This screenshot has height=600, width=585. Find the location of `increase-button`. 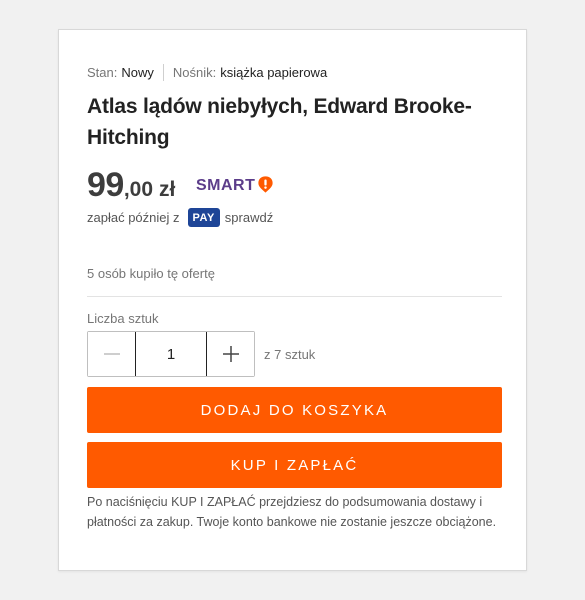

increase-button is located at coordinates (230, 354).